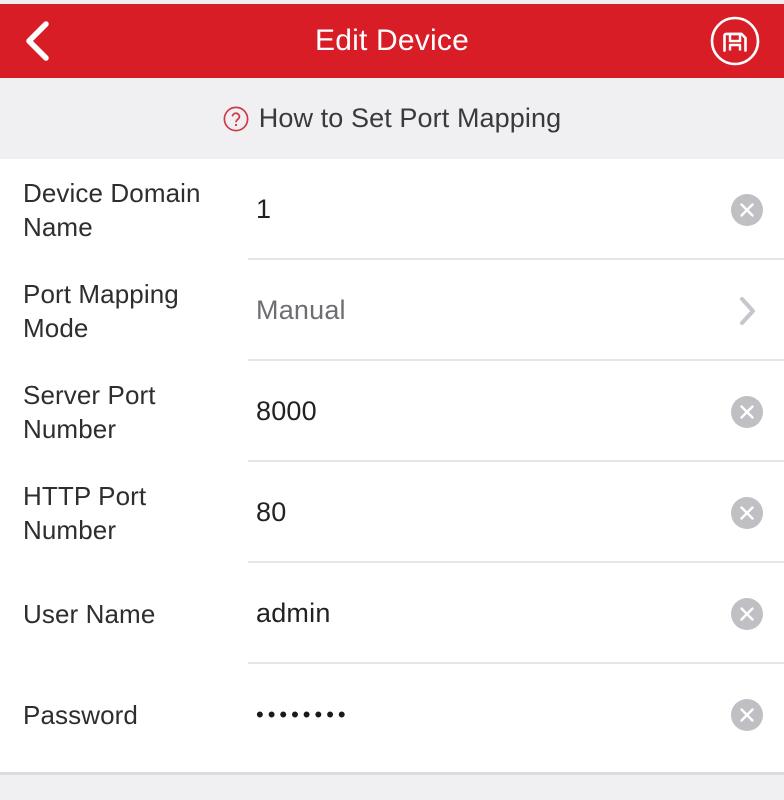  Describe the element at coordinates (85, 512) in the screenshot. I see `field-label: HTTP Port Number` at that location.